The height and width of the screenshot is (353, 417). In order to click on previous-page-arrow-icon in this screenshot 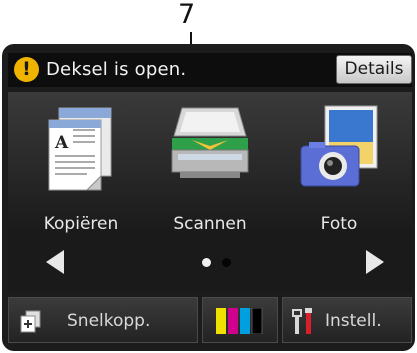, I will do `click(55, 262)`.